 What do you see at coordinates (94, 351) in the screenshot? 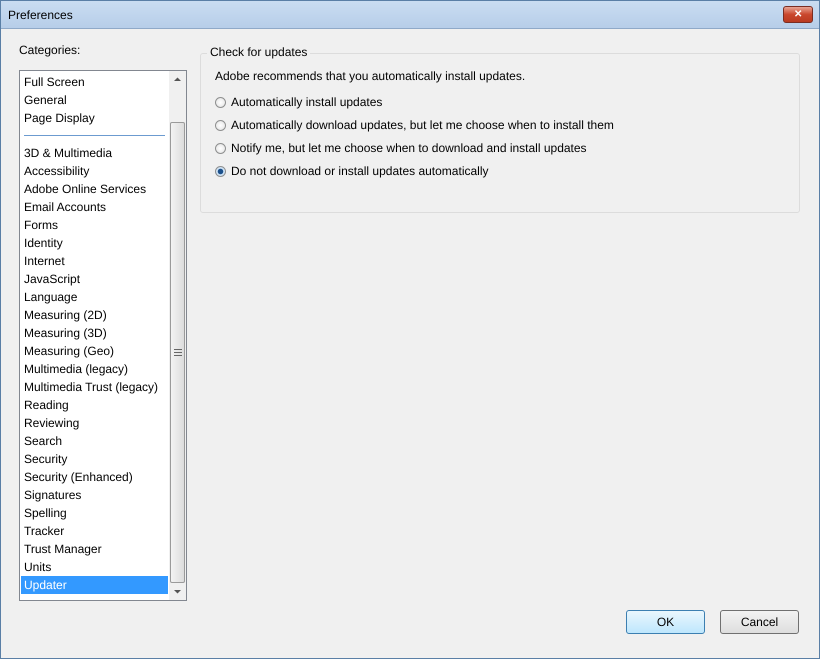
I see `list-item: Measuring (Geo)` at bounding box center [94, 351].